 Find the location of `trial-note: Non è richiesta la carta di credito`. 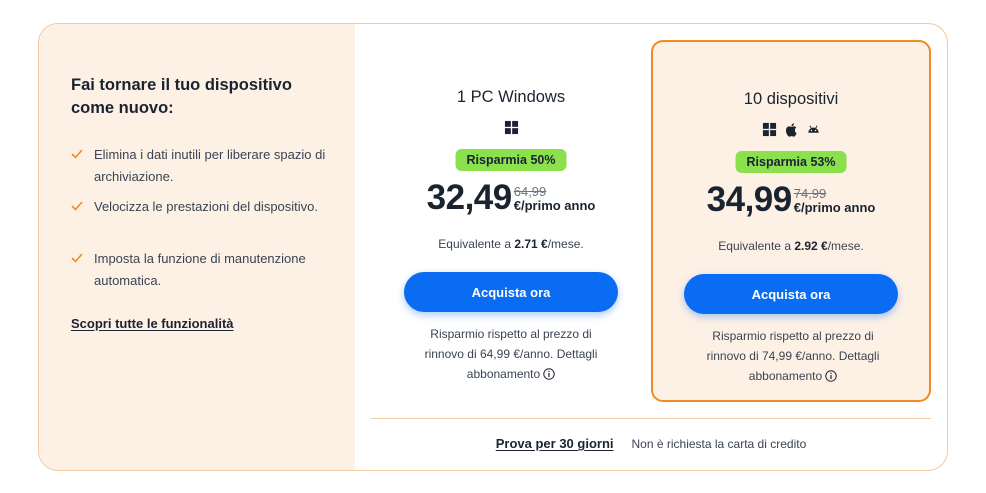

trial-note: Non è richiesta la carta di credito is located at coordinates (719, 443).